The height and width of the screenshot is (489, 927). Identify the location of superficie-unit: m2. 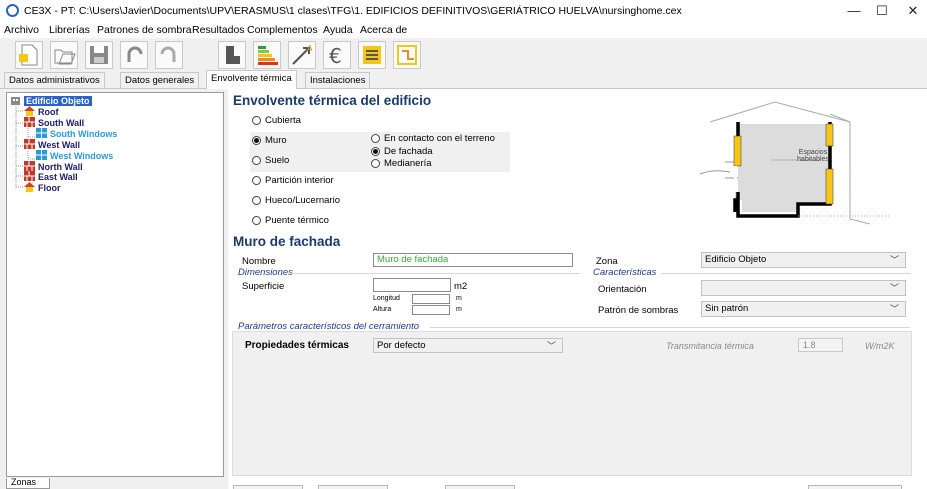
(461, 286).